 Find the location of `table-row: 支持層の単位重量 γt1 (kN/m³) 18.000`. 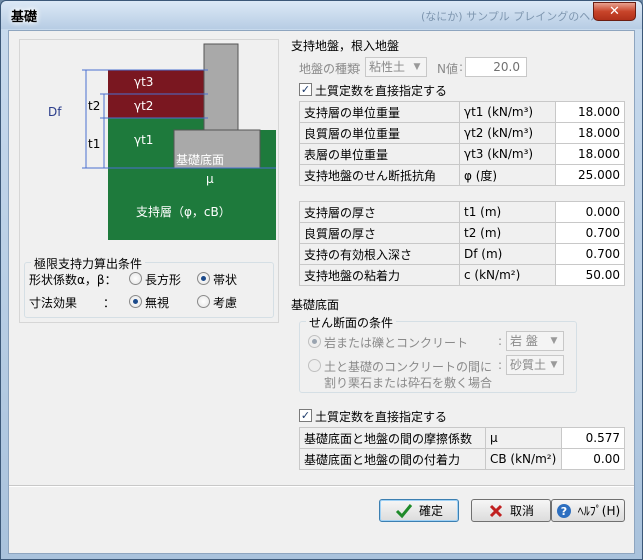

table-row: 支持層の単位重量 γt1 (kN/m³) 18.000 is located at coordinates (462, 112).